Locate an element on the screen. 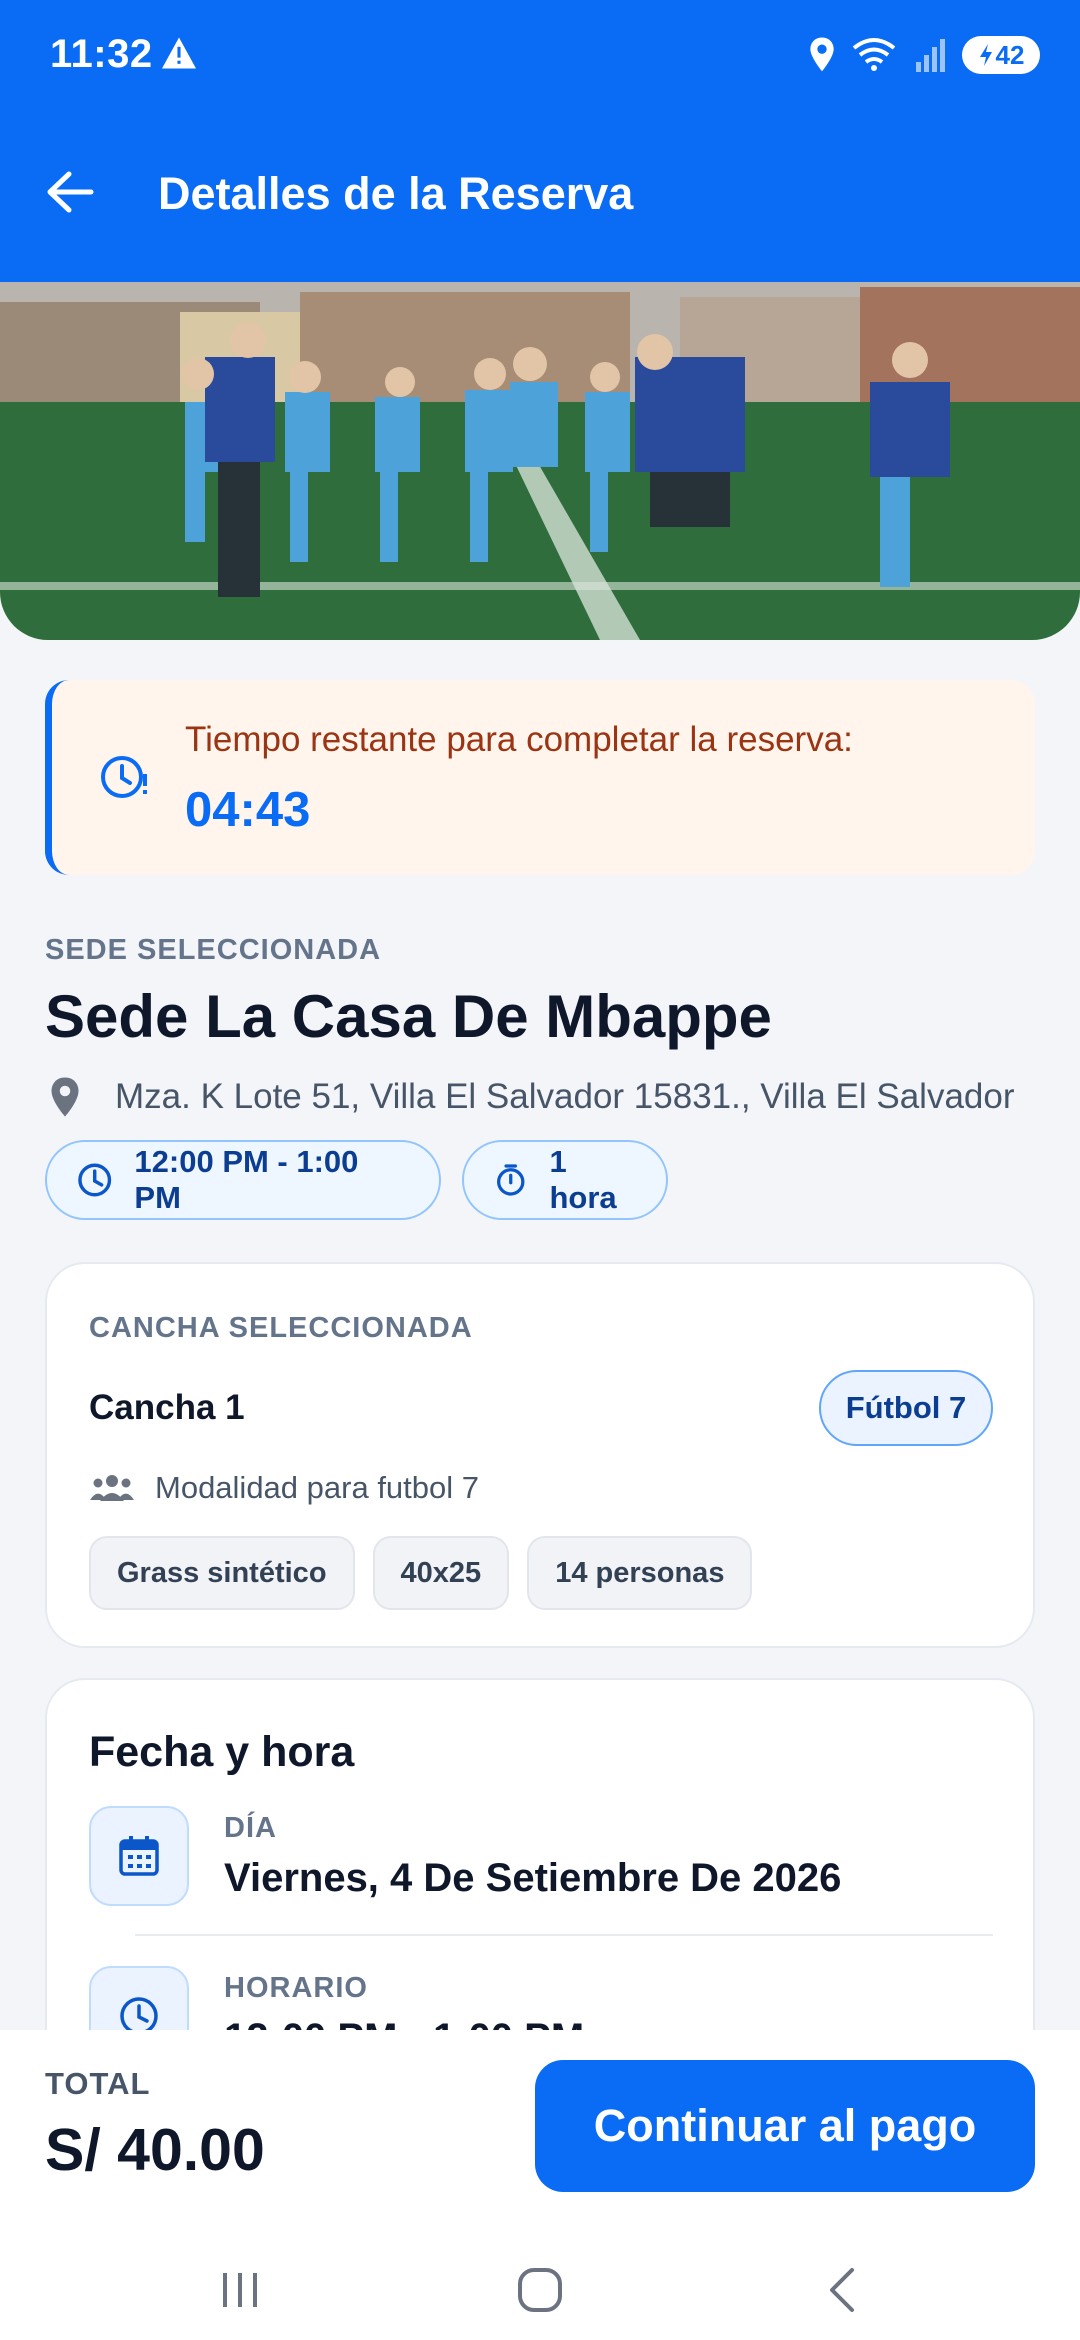 The image size is (1080, 2340). status-icons: 42 is located at coordinates (924, 55).